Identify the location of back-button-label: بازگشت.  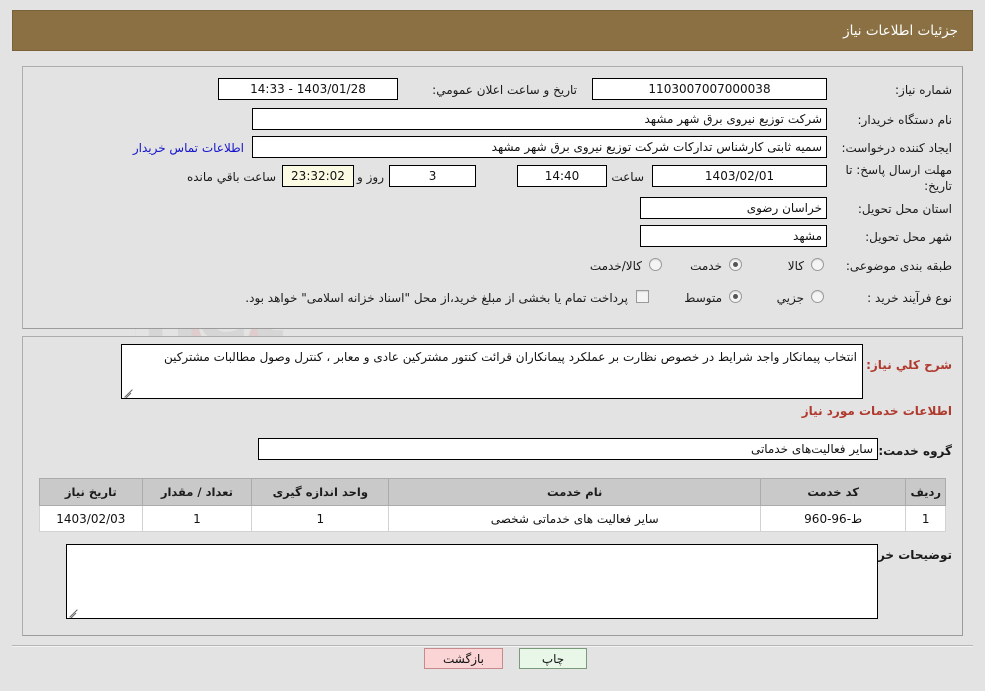
(463, 658).